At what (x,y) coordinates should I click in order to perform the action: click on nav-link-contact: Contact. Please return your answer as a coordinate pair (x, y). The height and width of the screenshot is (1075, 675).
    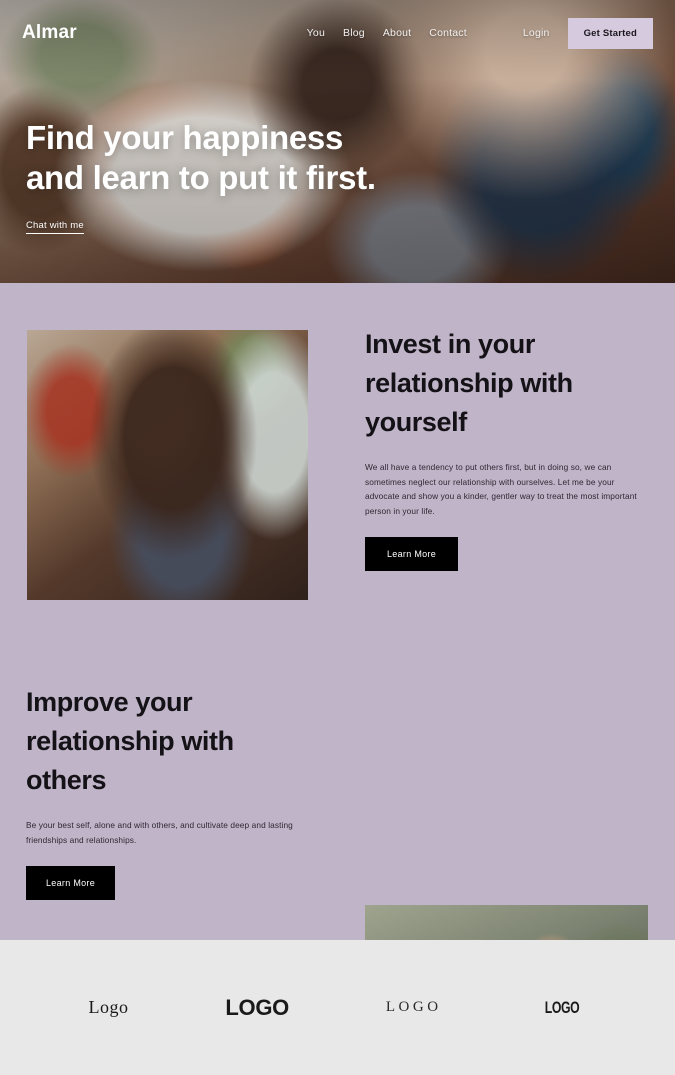
    Looking at the image, I should click on (448, 33).